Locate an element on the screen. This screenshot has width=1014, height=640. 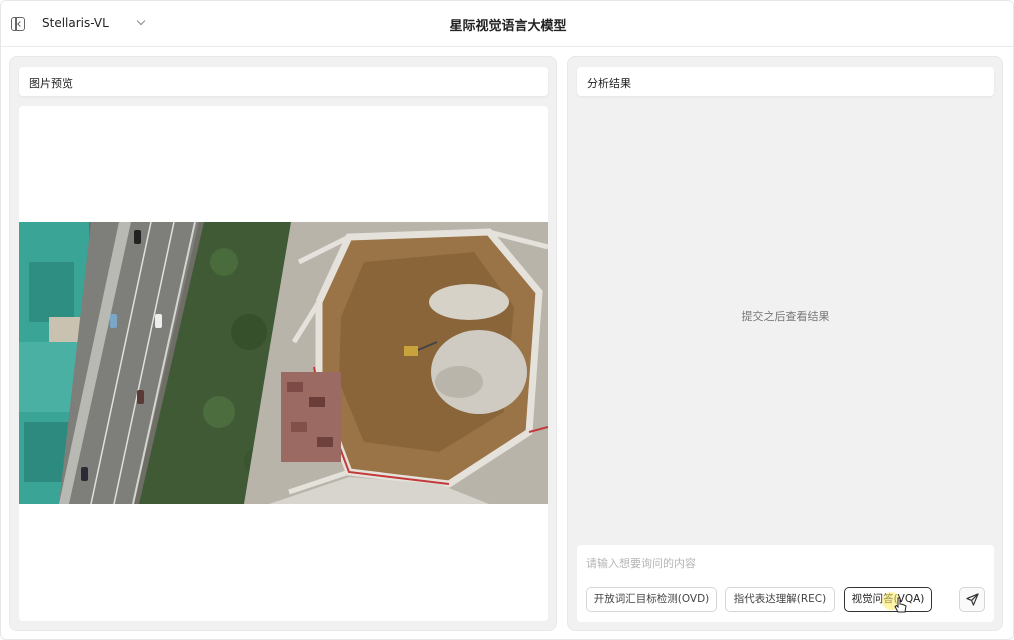
image-preview-header: 图片预览 is located at coordinates (283, 81).